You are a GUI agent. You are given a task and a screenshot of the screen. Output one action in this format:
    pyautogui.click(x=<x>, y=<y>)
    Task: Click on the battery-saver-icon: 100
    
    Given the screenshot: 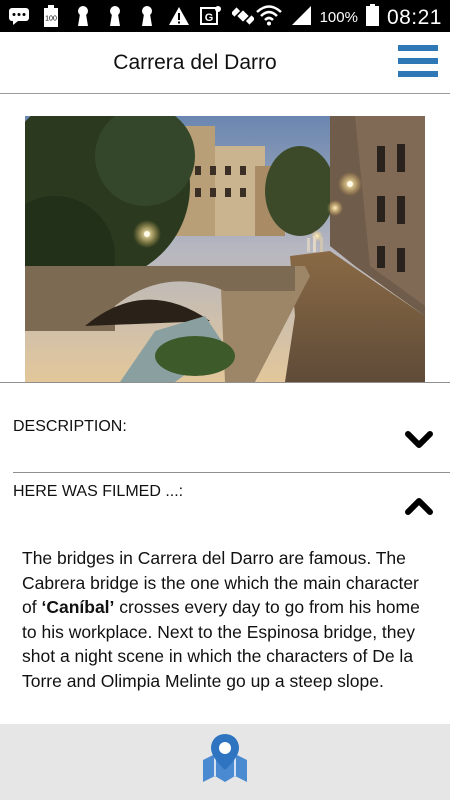 What is the action you would take?
    pyautogui.click(x=51, y=16)
    